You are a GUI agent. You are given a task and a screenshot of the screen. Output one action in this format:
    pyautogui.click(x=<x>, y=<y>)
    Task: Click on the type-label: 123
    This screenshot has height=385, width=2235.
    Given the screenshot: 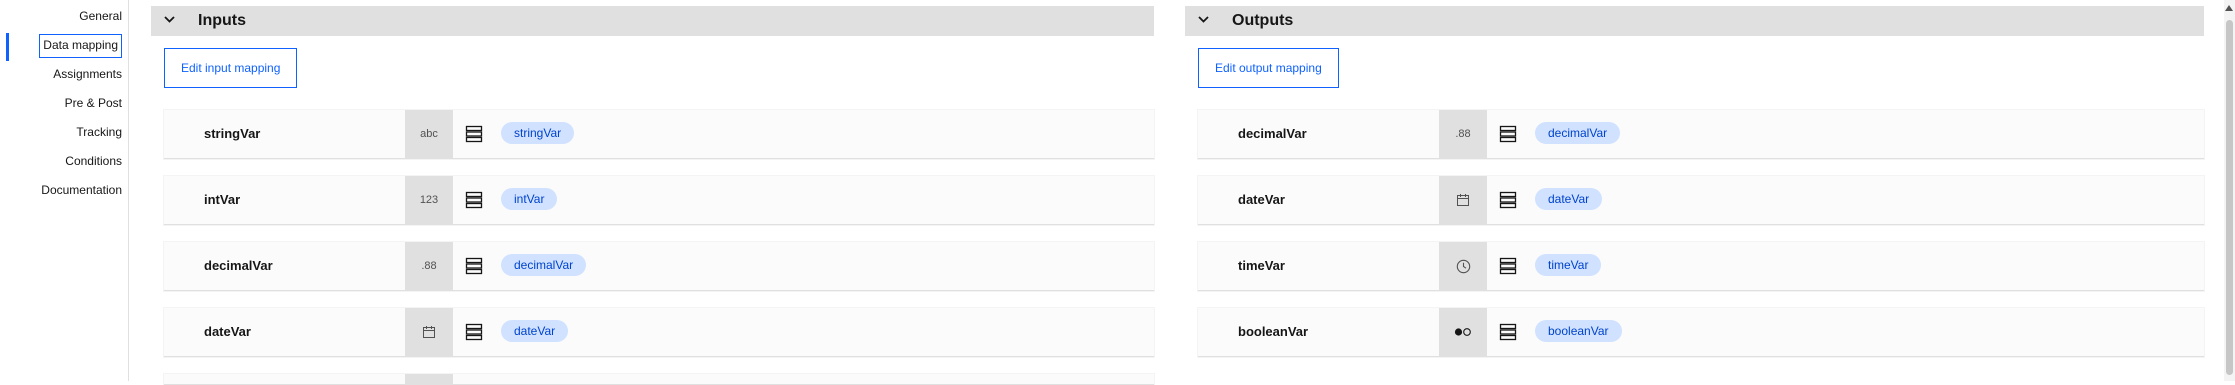 What is the action you would take?
    pyautogui.click(x=429, y=200)
    